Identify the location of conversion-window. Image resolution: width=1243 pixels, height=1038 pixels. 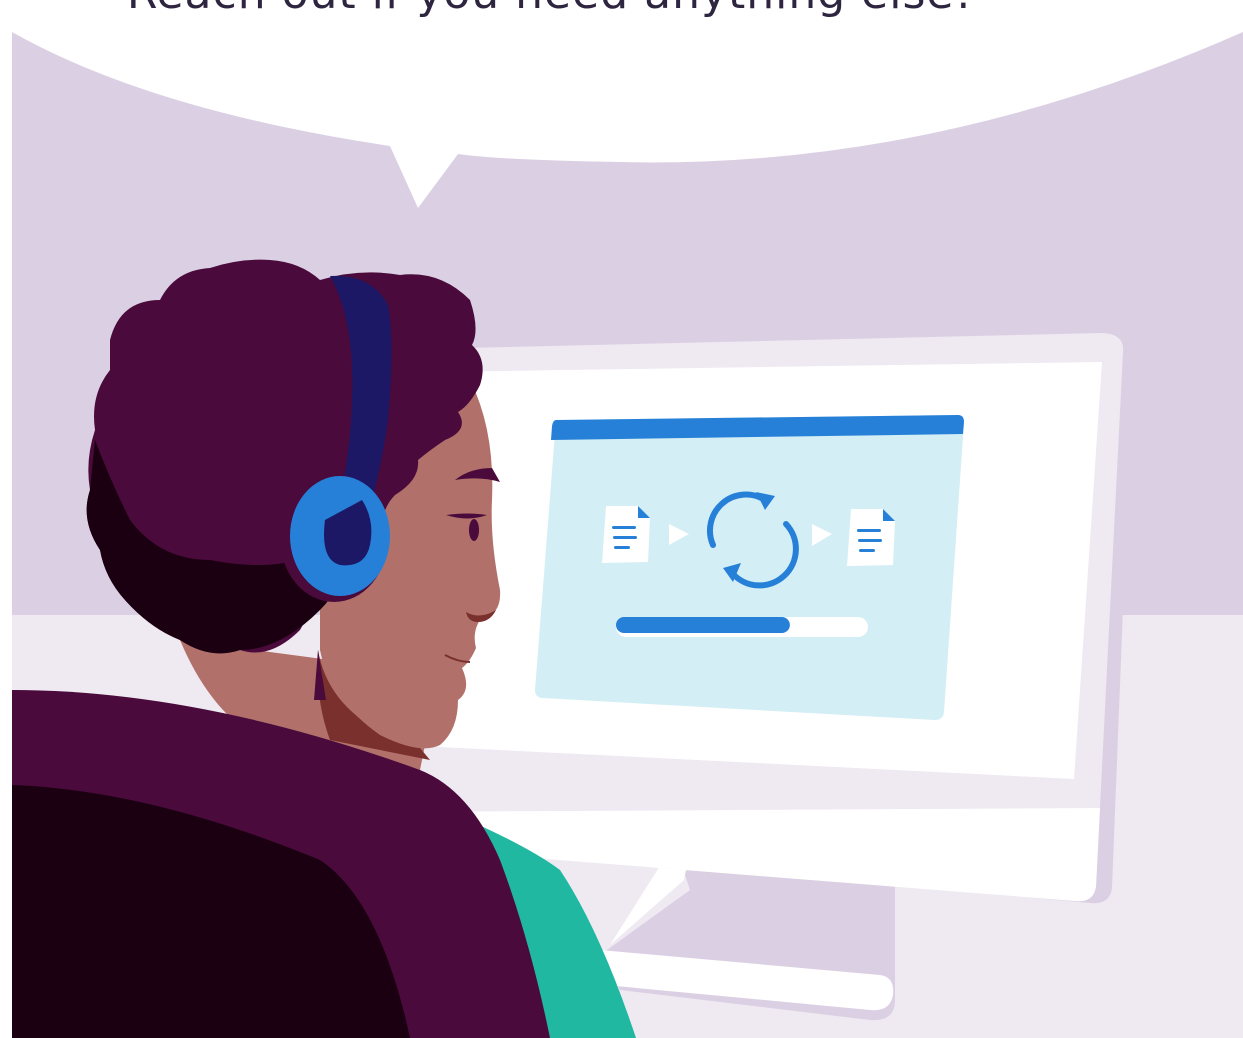
(749, 567).